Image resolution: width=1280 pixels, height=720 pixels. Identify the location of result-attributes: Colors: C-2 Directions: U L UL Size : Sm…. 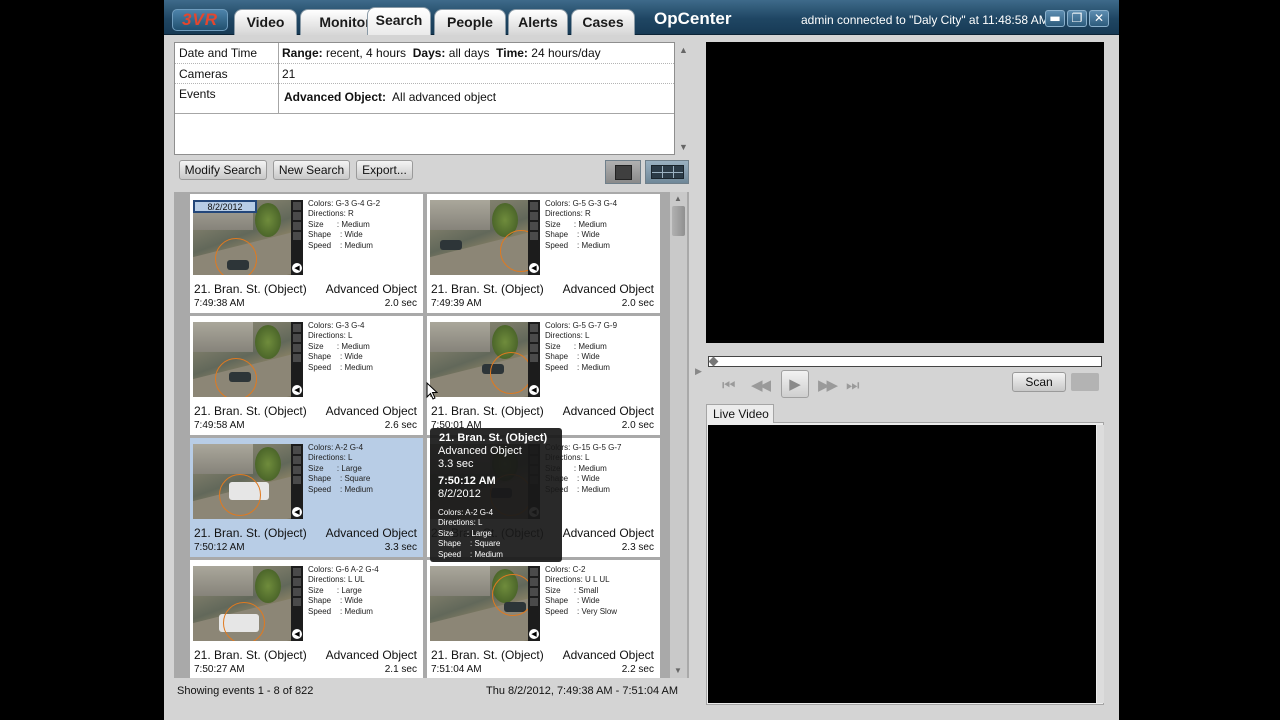
(581, 590).